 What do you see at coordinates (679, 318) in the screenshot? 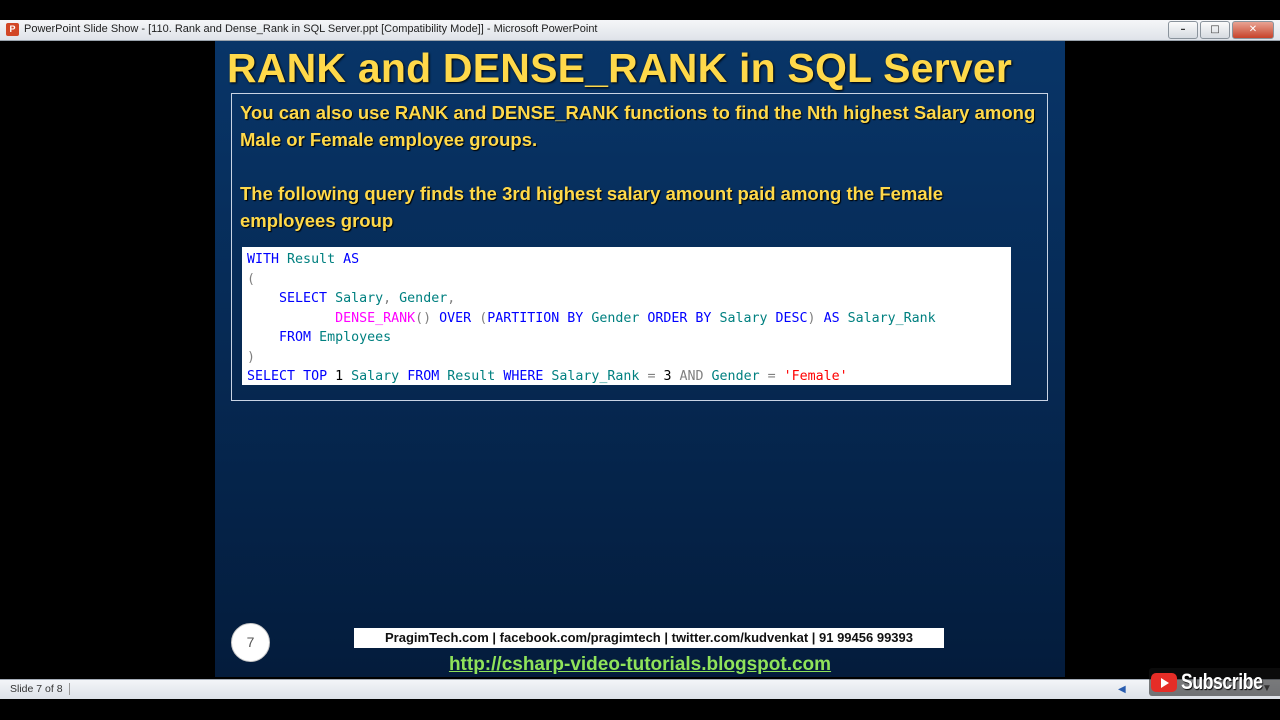
I see `sql-token: ORDER BY` at bounding box center [679, 318].